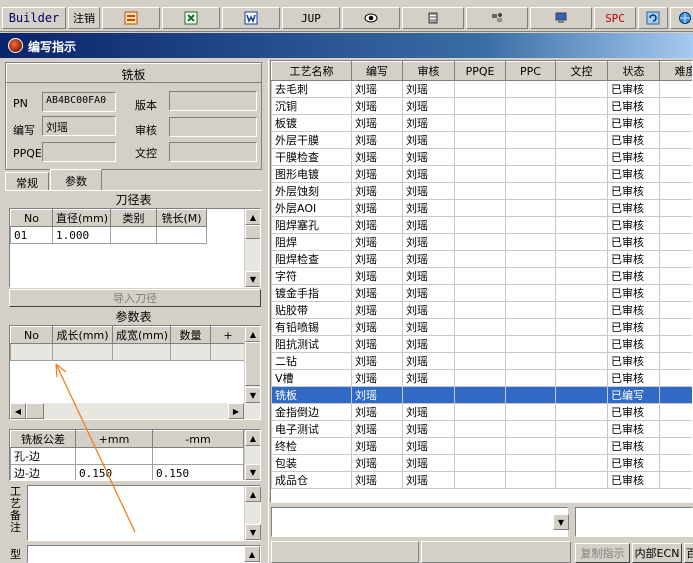 This screenshot has height=563, width=693. Describe the element at coordinates (346, 45) in the screenshot. I see `window-title-bar: 编写指示` at that location.